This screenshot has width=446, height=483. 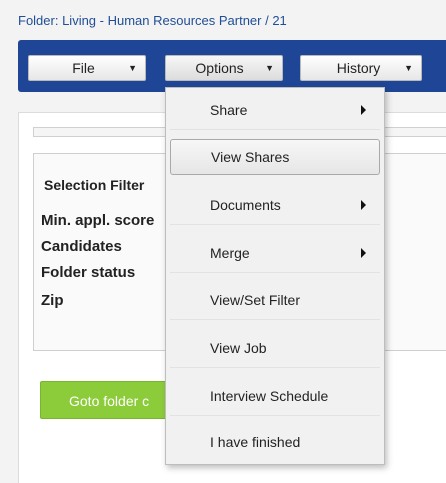 I want to click on goto-folder-button: Goto folder c, so click(x=105, y=400).